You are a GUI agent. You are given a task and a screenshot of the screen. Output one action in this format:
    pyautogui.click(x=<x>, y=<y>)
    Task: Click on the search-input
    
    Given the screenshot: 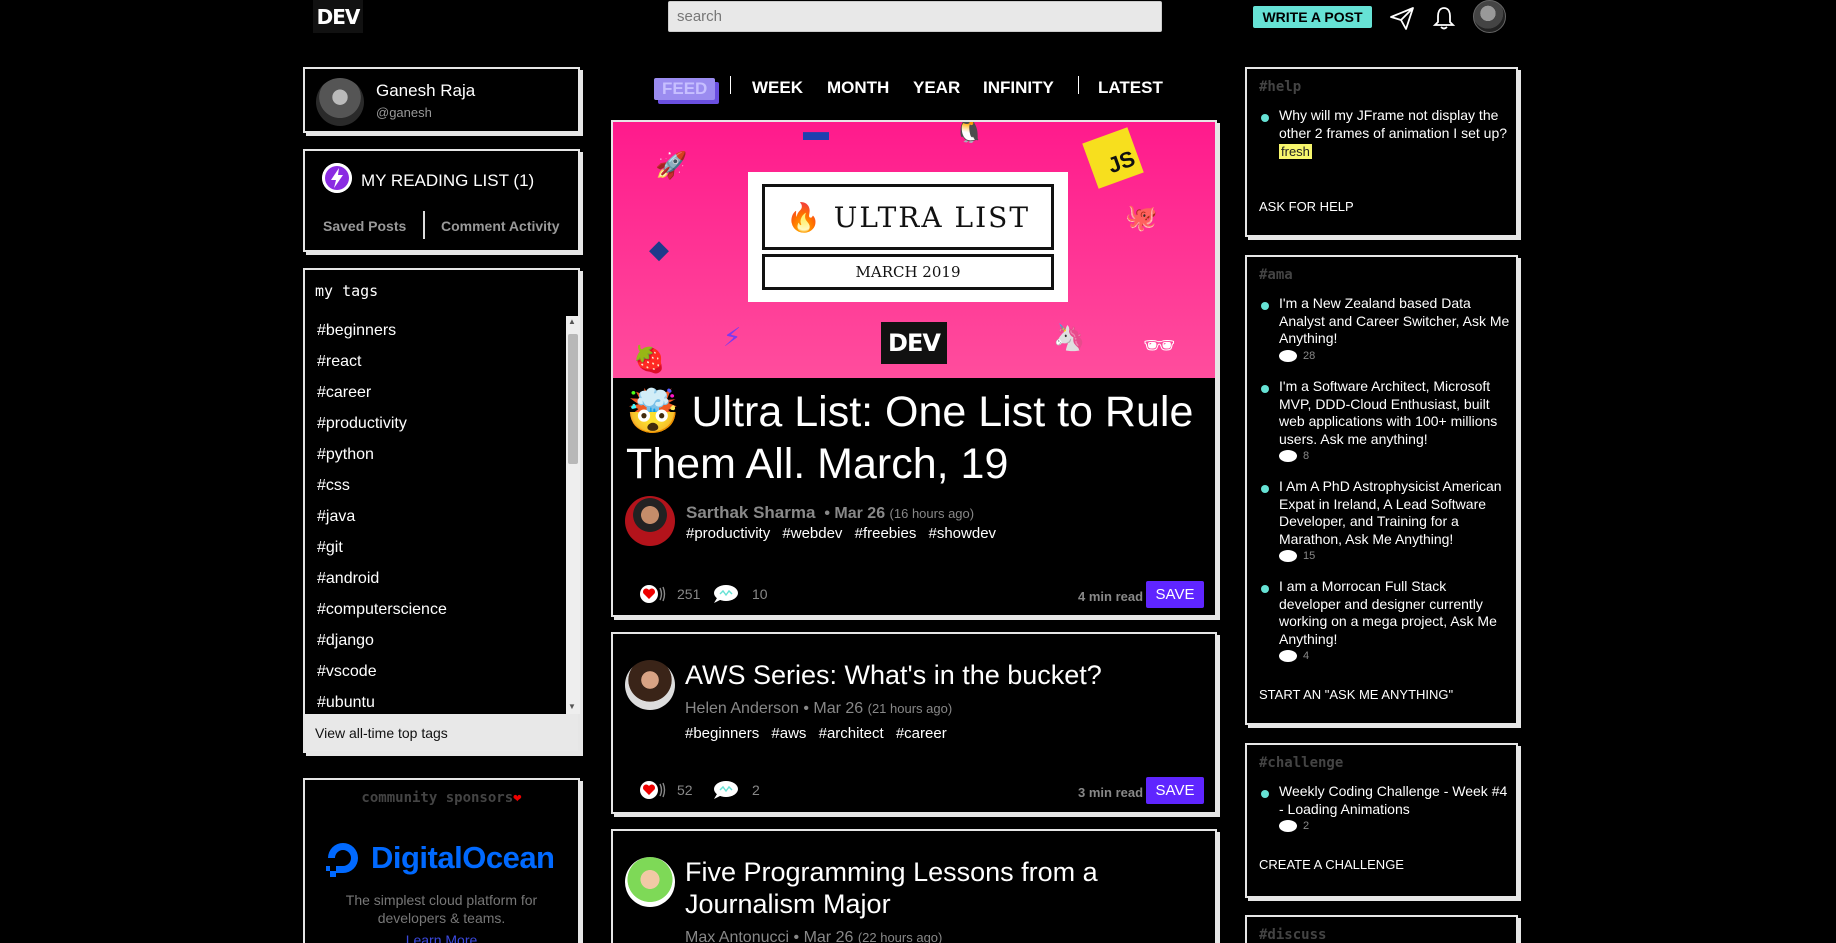 What is the action you would take?
    pyautogui.click(x=915, y=16)
    